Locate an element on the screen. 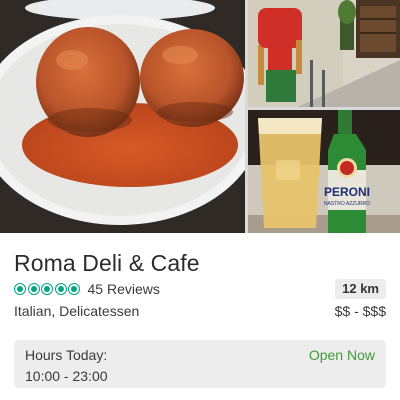 The image size is (400, 400). photo-interior is located at coordinates (324, 53).